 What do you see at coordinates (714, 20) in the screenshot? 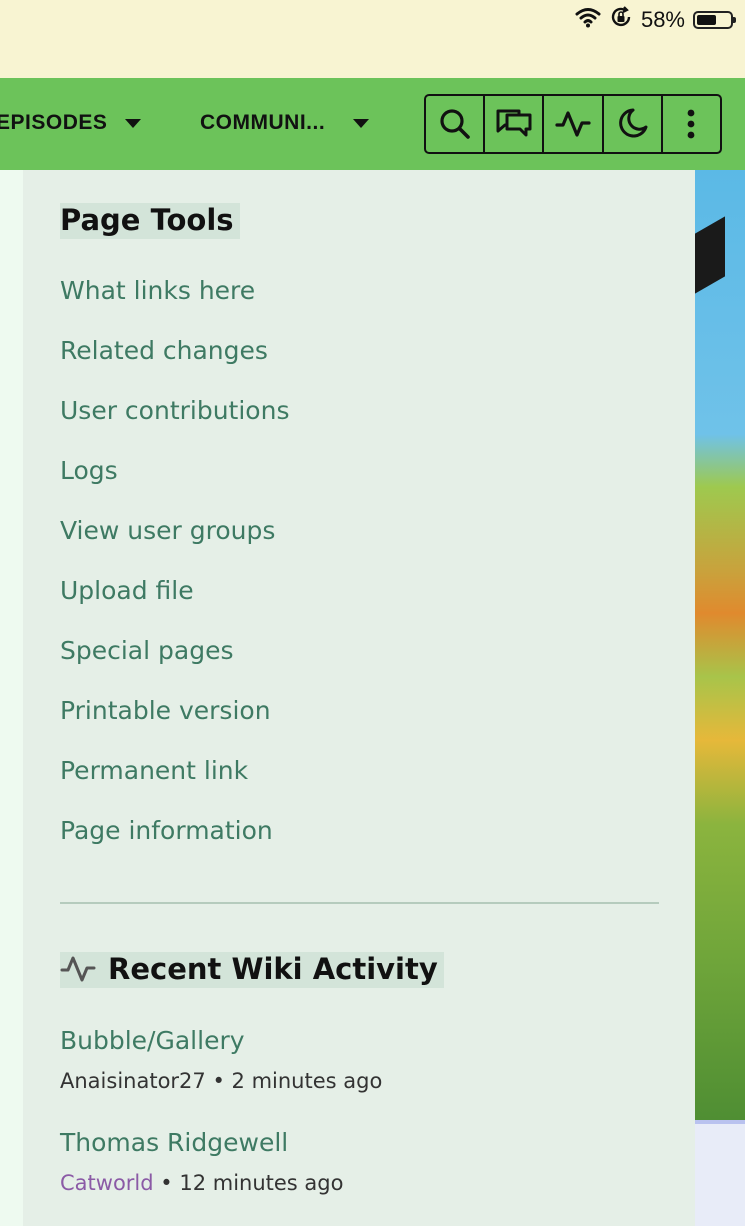
I see `battery-icon` at bounding box center [714, 20].